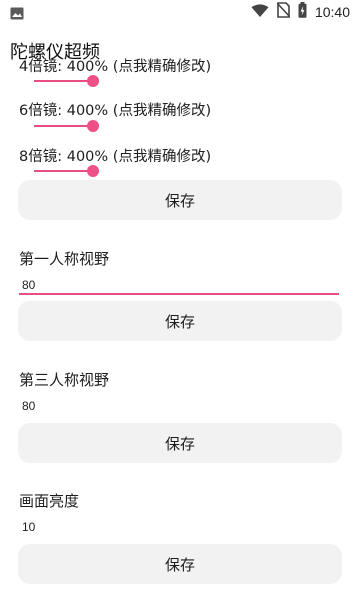 The width and height of the screenshot is (360, 600). I want to click on save-brightness-button: 保存, so click(180, 564).